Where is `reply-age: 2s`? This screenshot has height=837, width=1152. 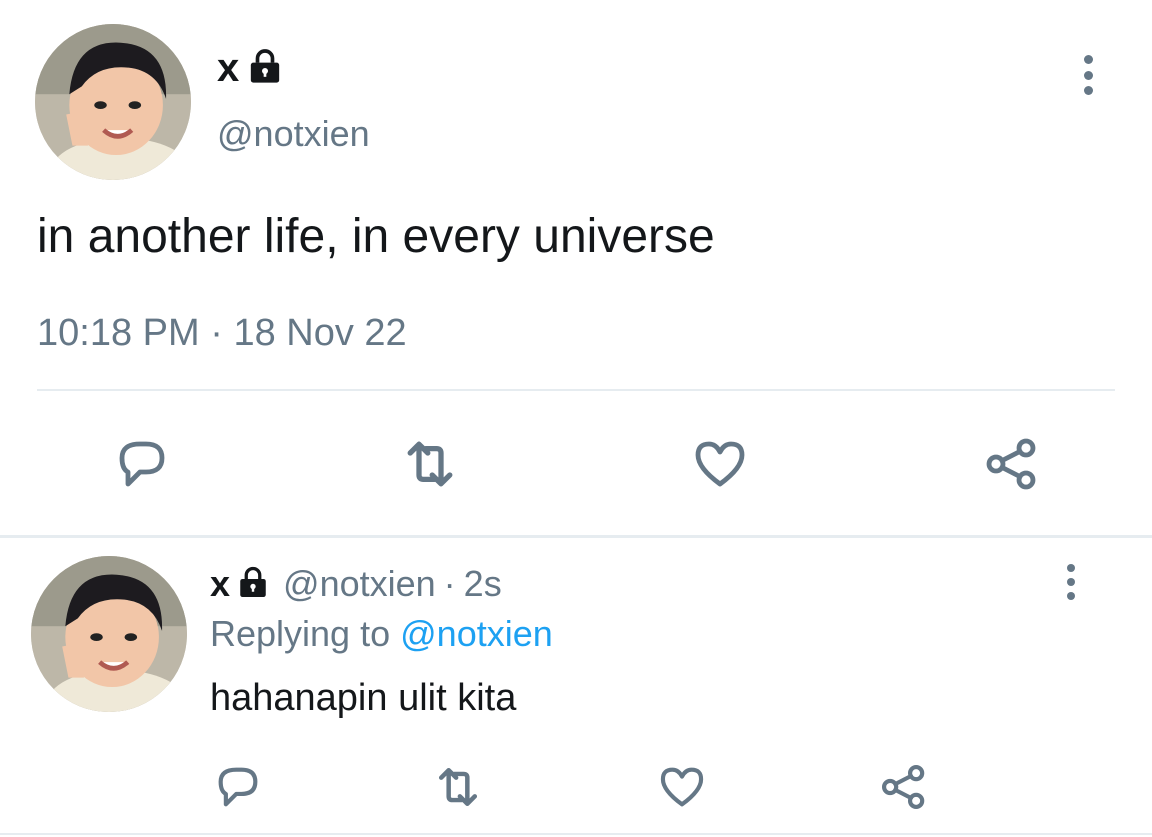
reply-age: 2s is located at coordinates (482, 583).